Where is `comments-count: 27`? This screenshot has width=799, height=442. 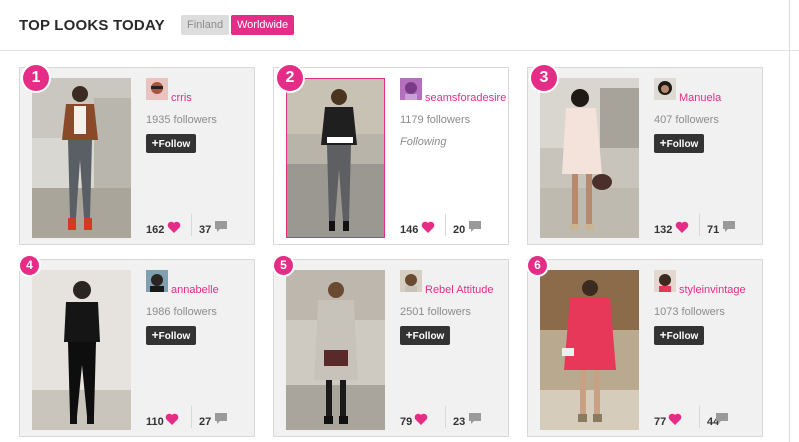 comments-count: 27 is located at coordinates (205, 422).